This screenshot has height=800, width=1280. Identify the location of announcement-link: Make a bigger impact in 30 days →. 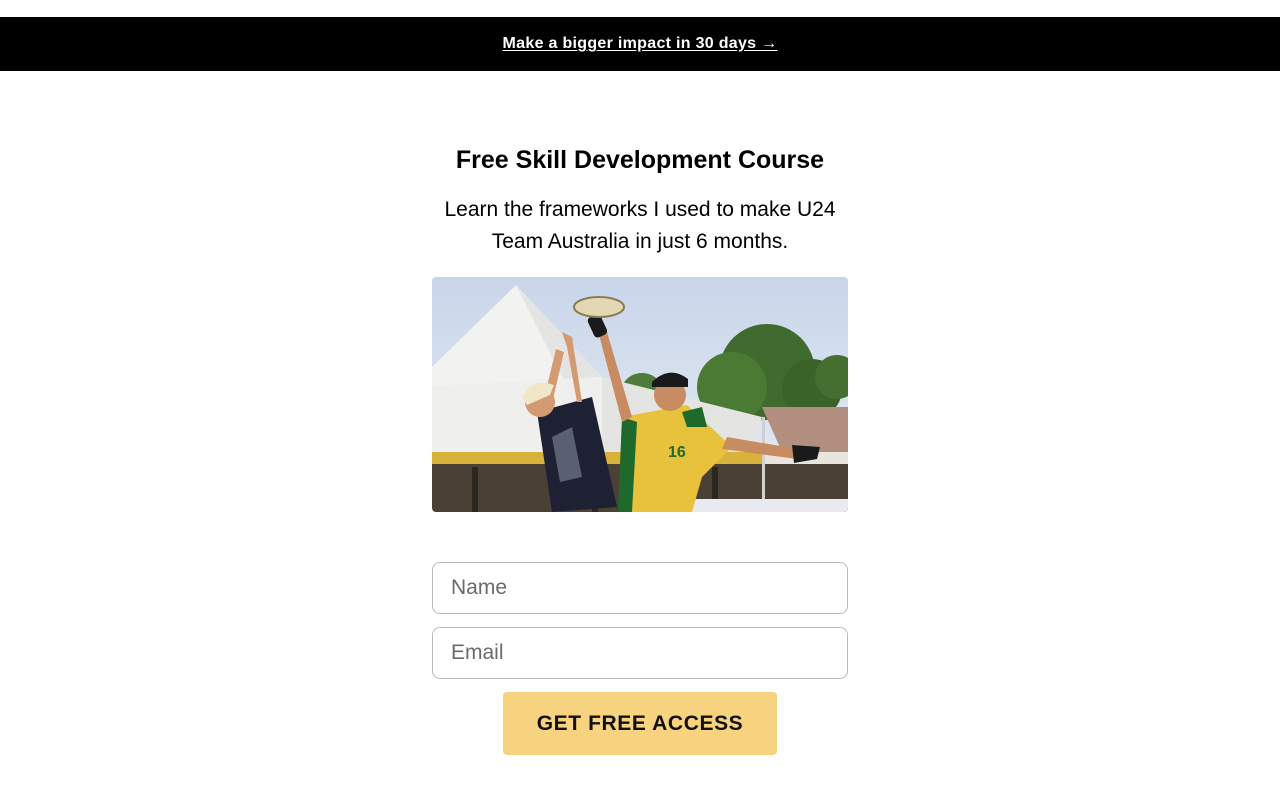
(640, 44).